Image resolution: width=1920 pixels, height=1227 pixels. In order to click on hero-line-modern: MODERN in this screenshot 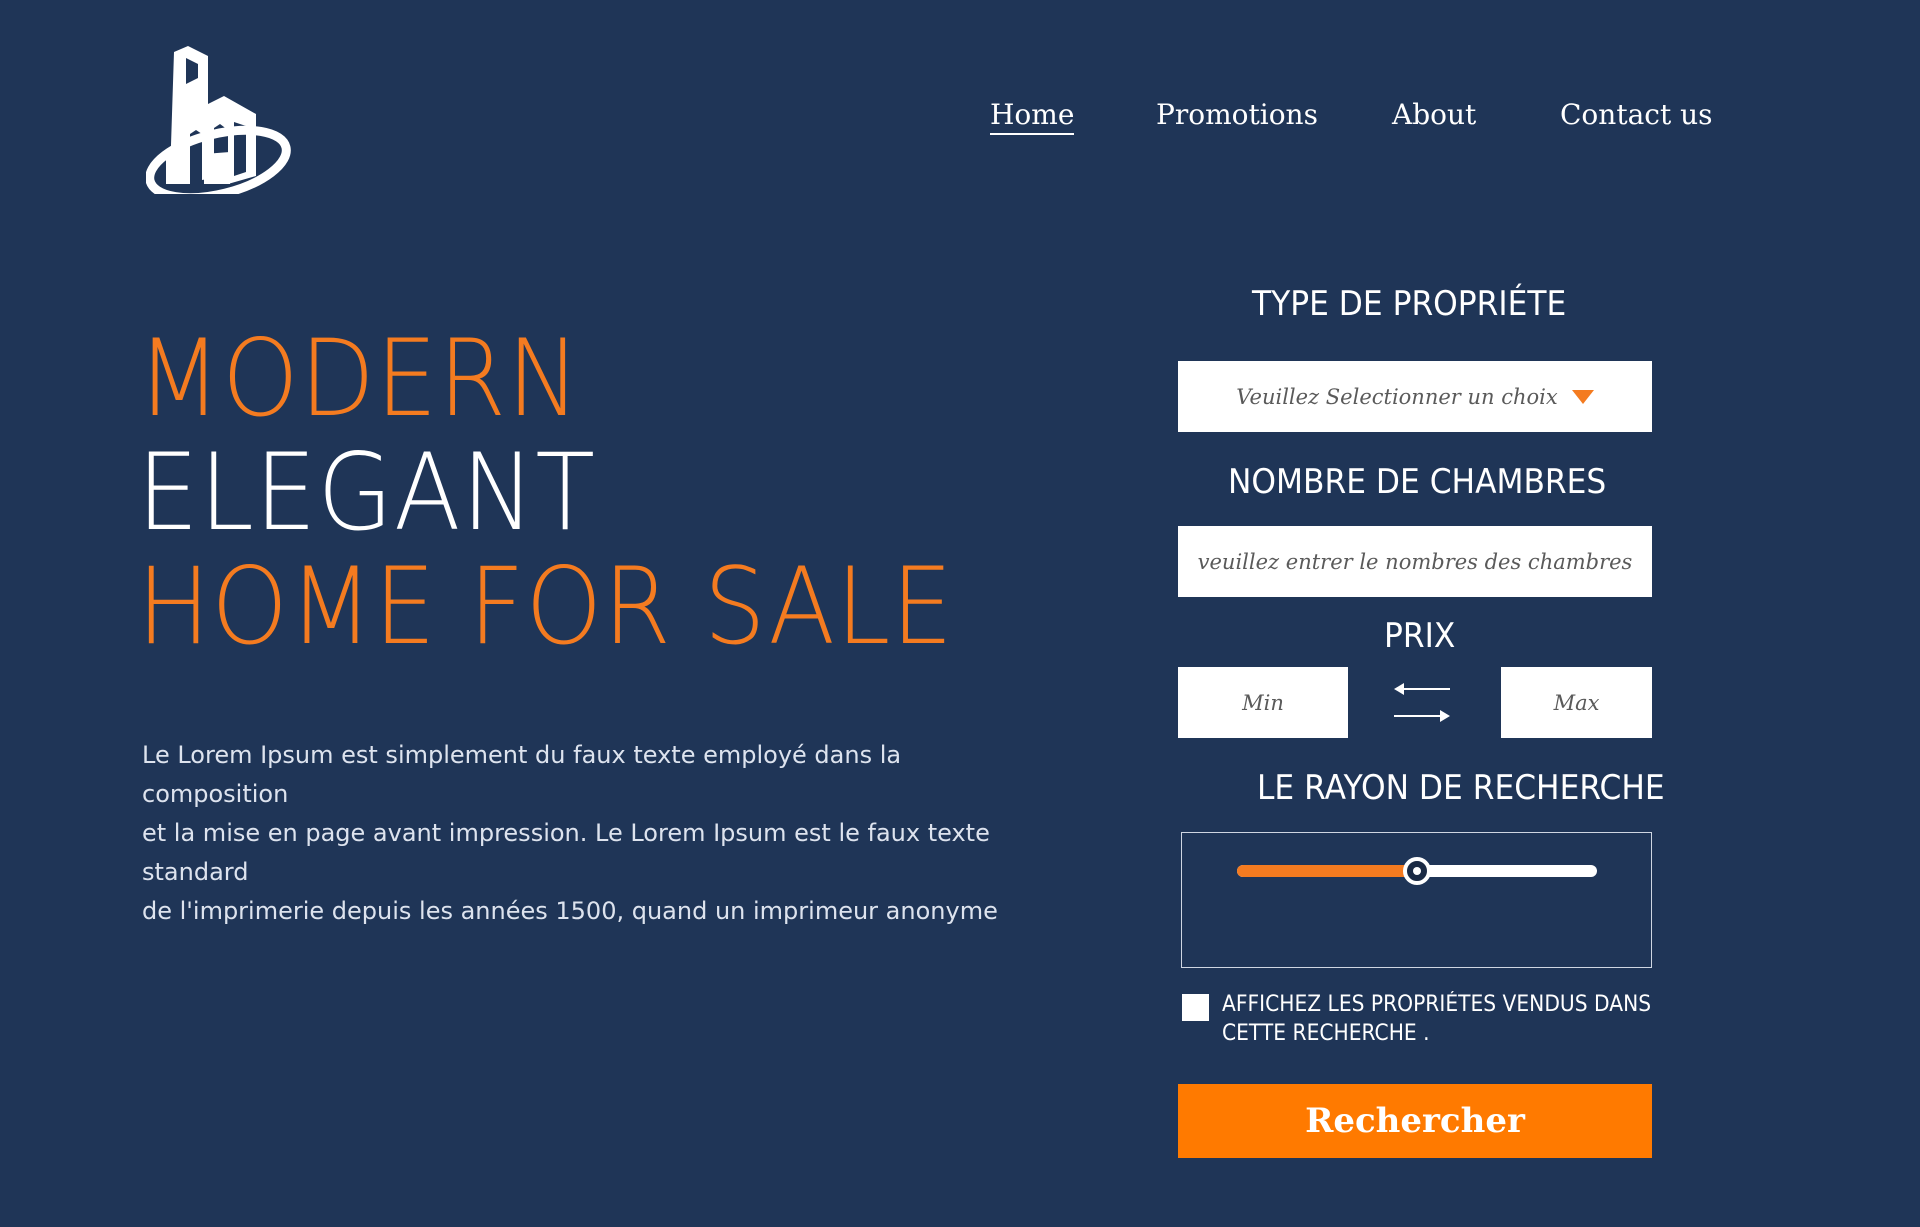, I will do `click(359, 378)`.